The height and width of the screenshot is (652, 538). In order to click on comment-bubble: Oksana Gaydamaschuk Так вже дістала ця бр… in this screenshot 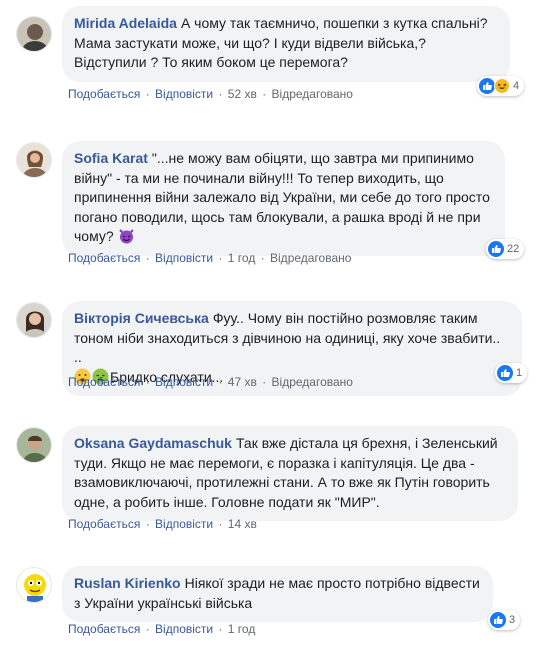, I will do `click(290, 473)`.